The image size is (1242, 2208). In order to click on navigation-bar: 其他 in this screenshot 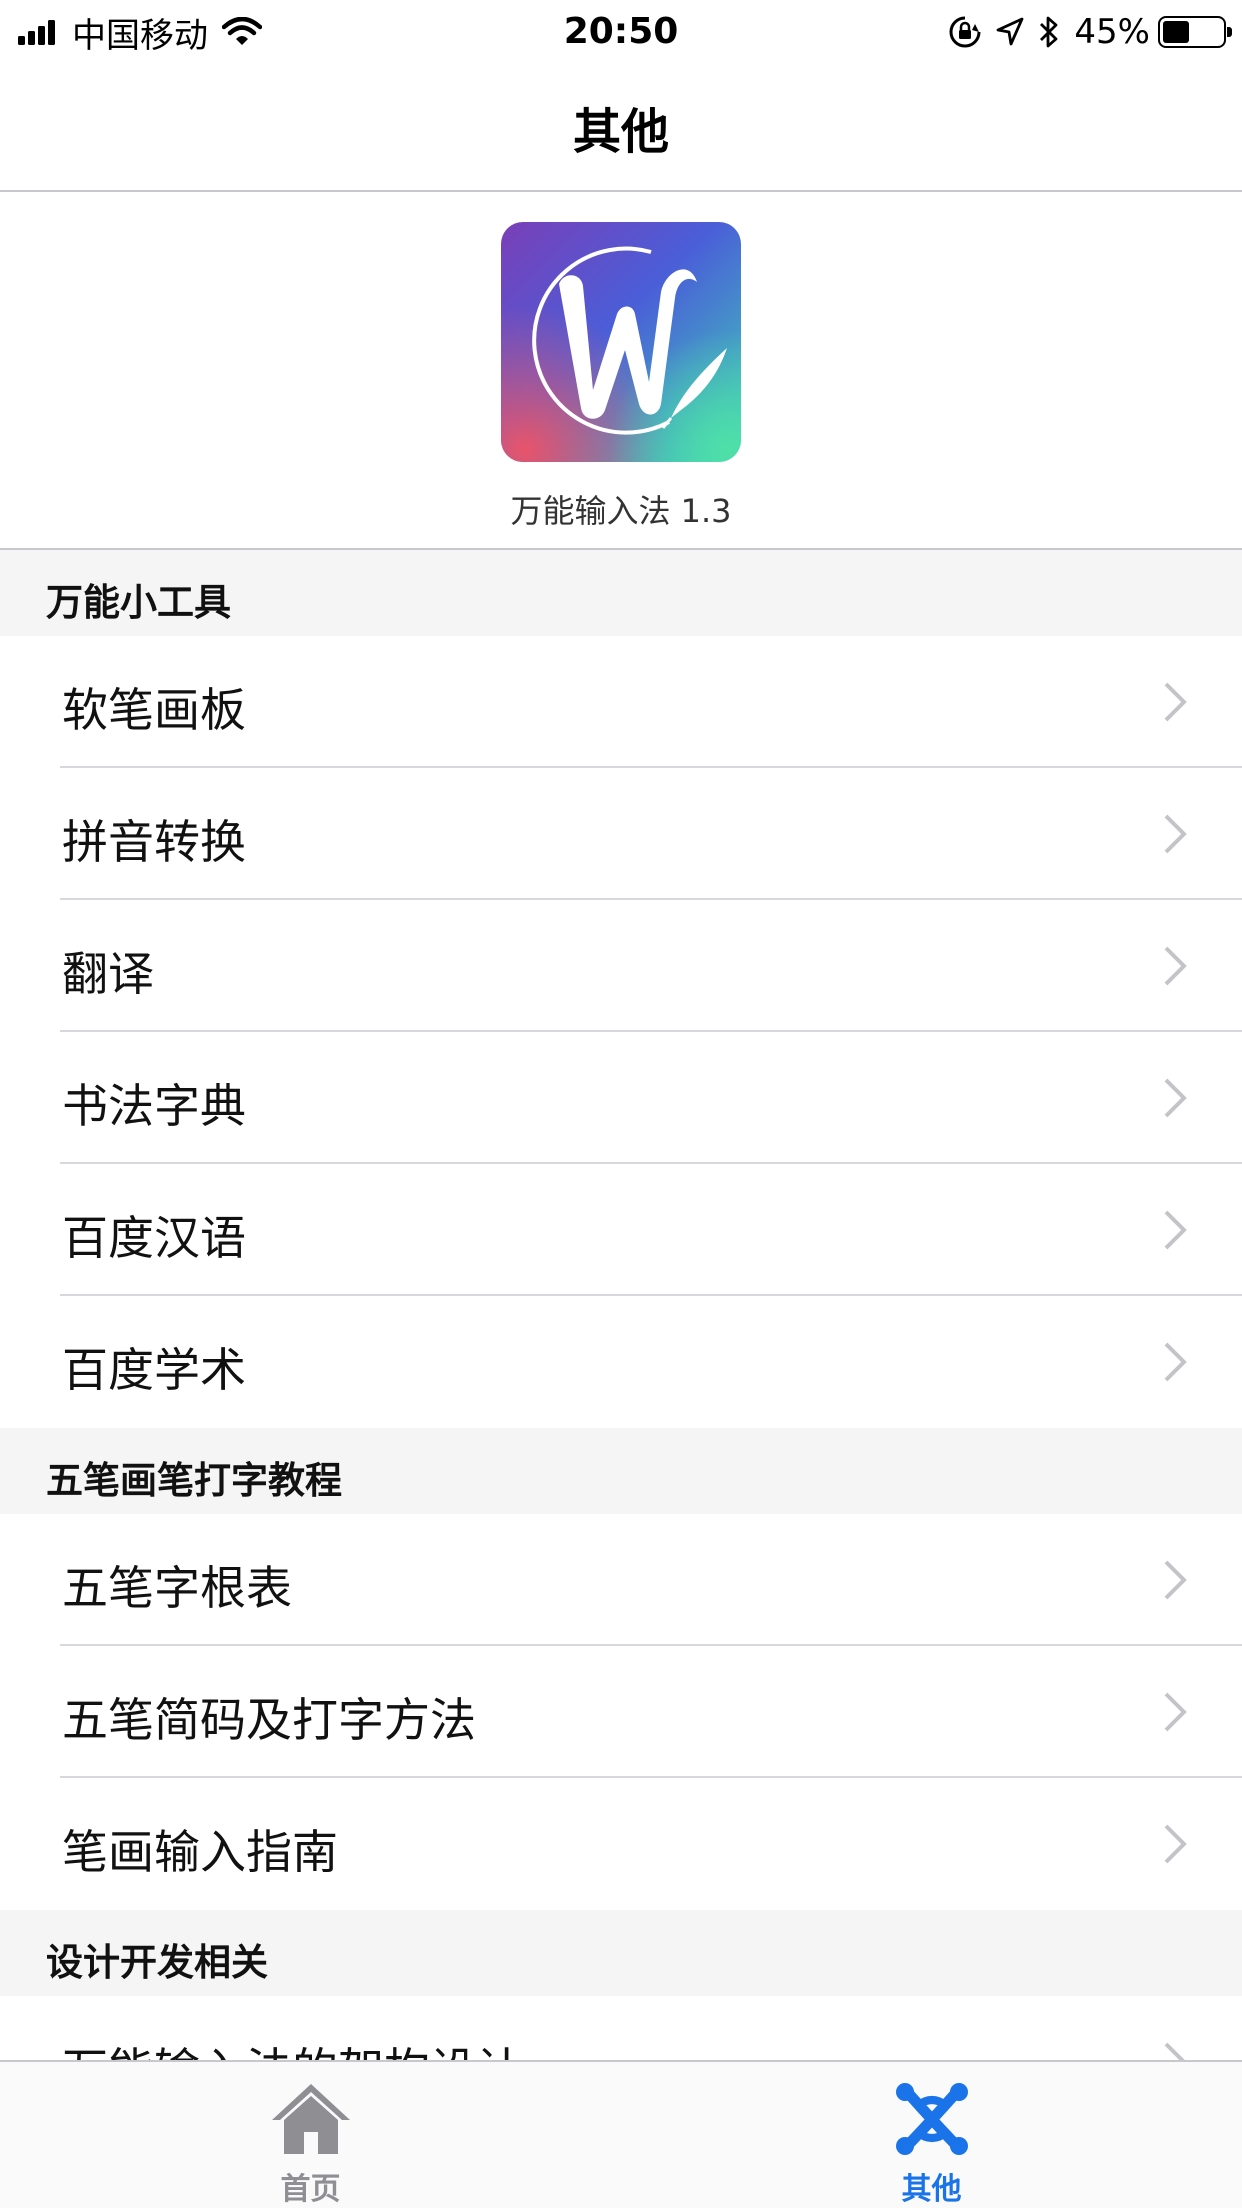, I will do `click(621, 127)`.